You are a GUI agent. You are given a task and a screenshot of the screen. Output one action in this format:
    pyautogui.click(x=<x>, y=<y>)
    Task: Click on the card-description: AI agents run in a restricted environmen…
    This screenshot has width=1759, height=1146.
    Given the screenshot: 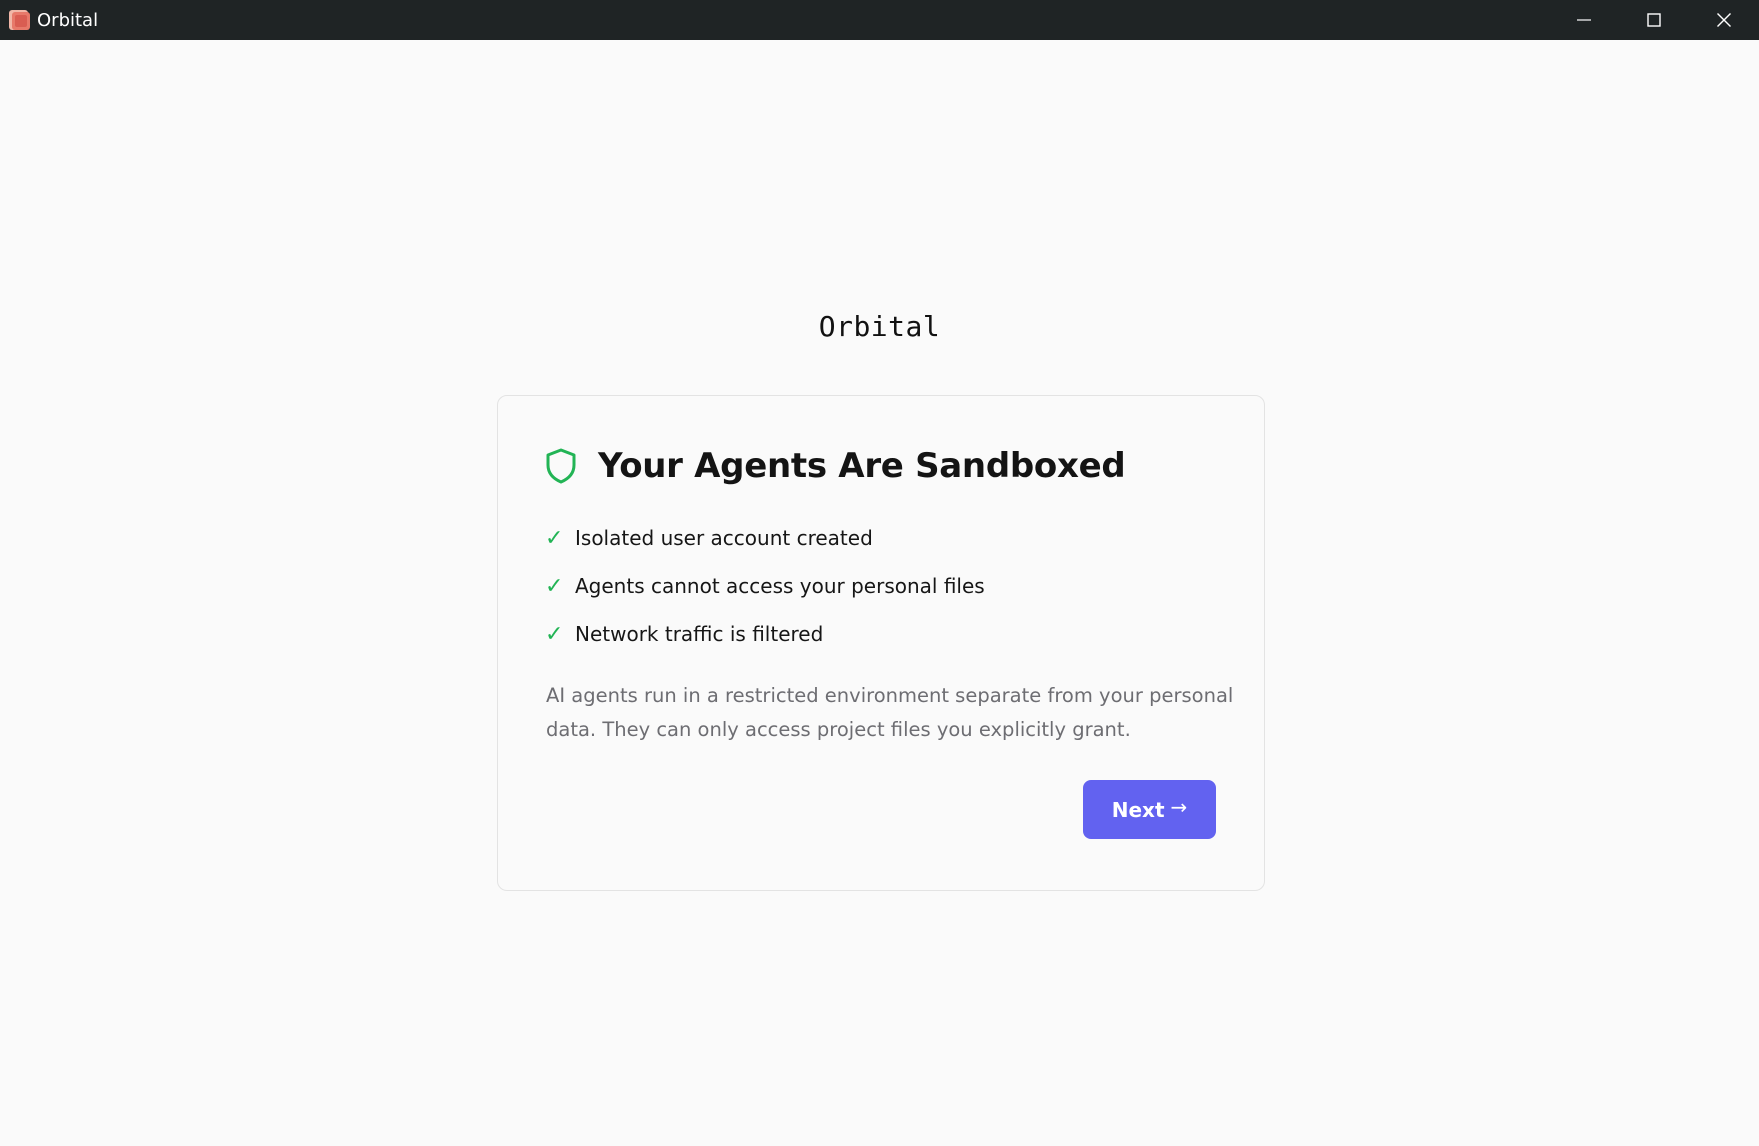 What is the action you would take?
    pyautogui.click(x=890, y=712)
    